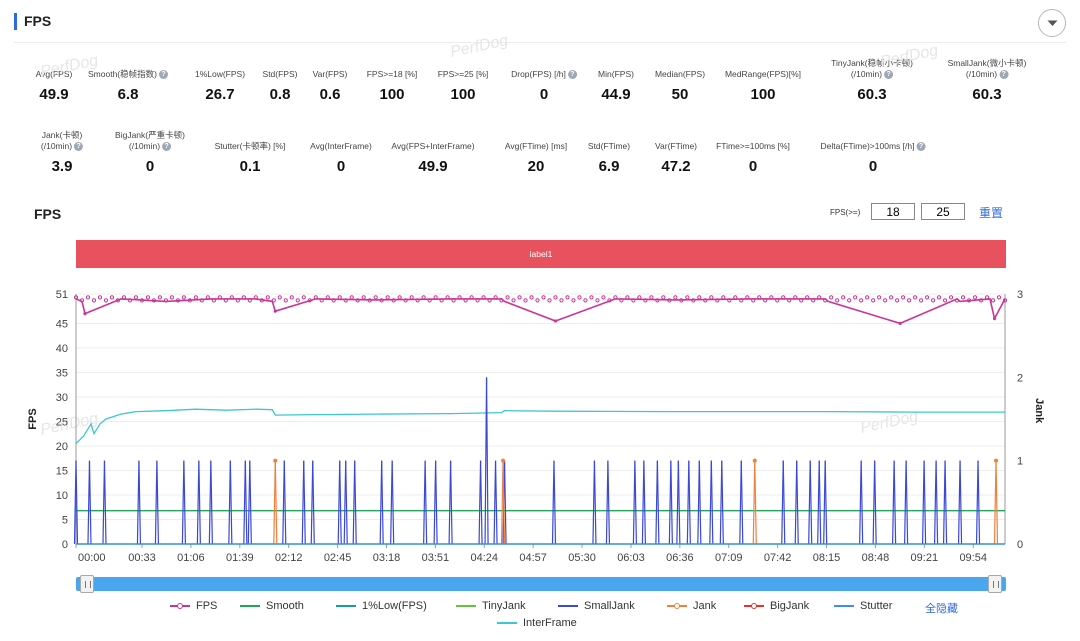 This screenshot has width=1080, height=641. What do you see at coordinates (541, 254) in the screenshot?
I see `label-band: label1` at bounding box center [541, 254].